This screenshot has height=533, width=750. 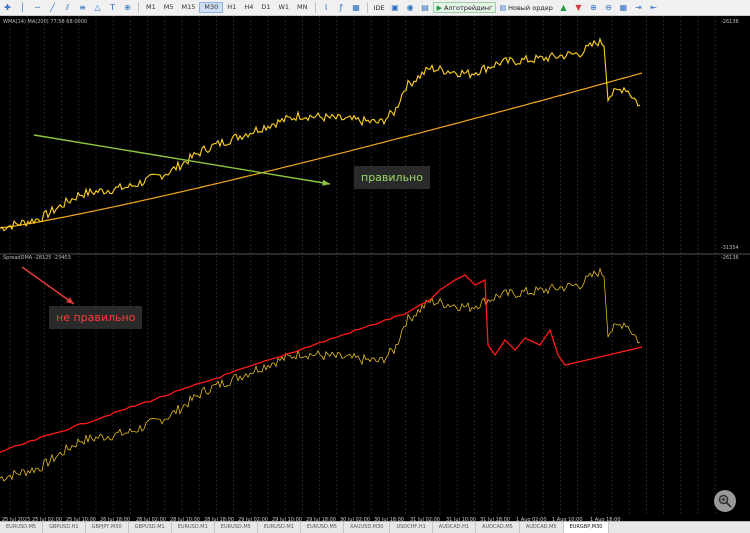 What do you see at coordinates (367, 527) in the screenshot?
I see `chart-tab: XAUUSD,M30` at bounding box center [367, 527].